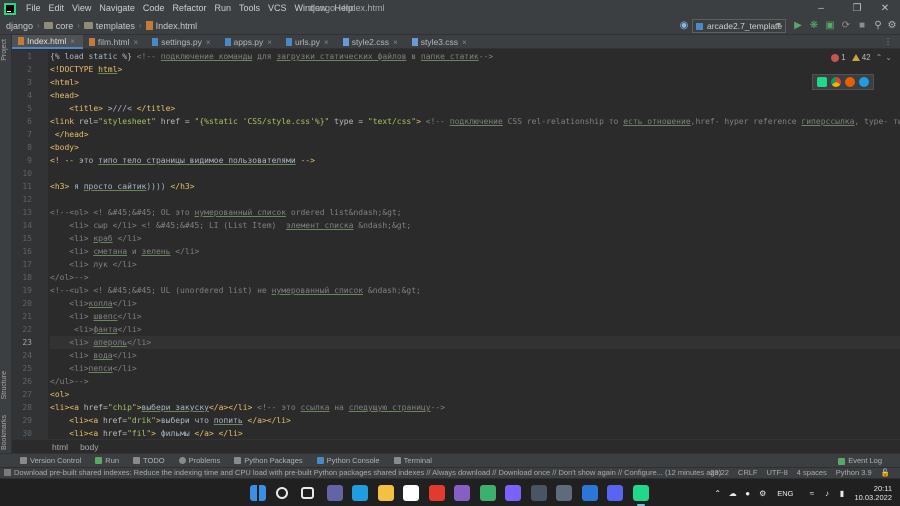  Describe the element at coordinates (475, 264) in the screenshot. I see `code-line: <li> лук </li>` at that location.